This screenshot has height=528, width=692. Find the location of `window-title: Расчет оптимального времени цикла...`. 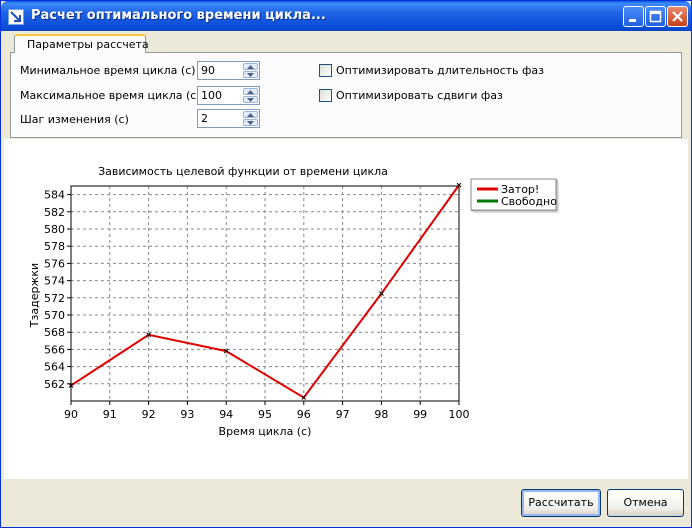

window-title: Расчет оптимального времени цикла... is located at coordinates (178, 15).